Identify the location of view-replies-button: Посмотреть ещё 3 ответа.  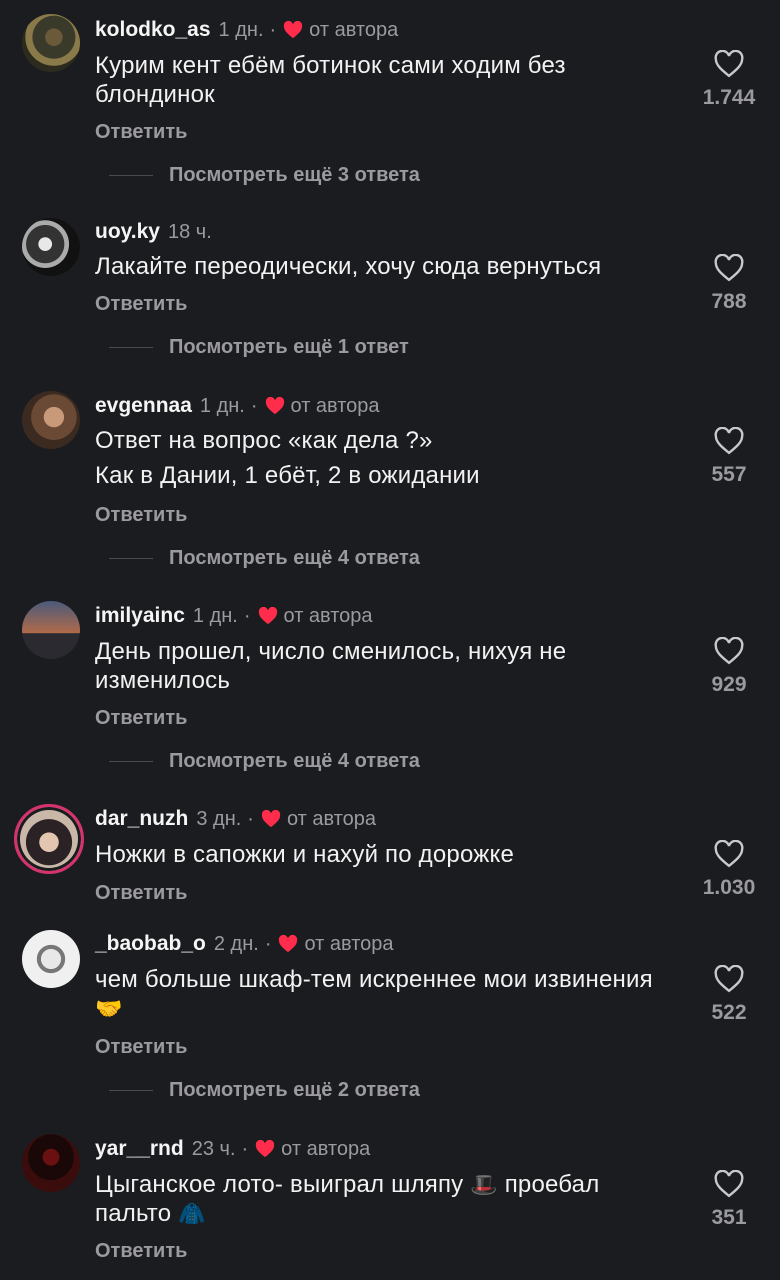
(257, 175).